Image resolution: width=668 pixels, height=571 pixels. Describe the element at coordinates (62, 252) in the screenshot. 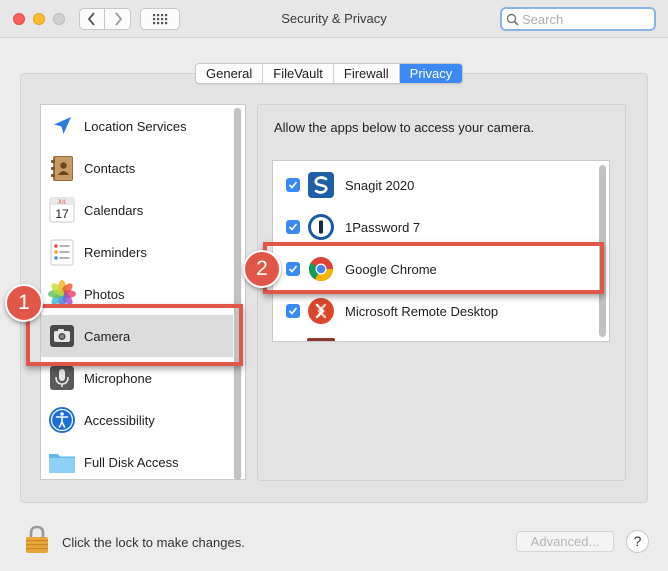

I see `reminders-list-icon` at that location.